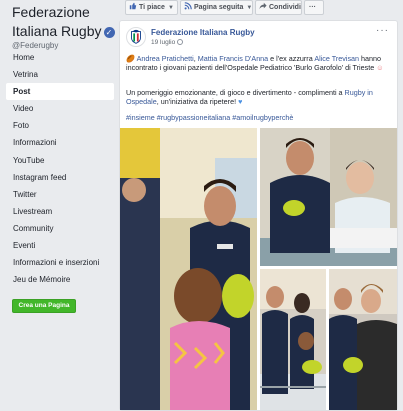 Image resolution: width=403 pixels, height=411 pixels. What do you see at coordinates (180, 42) in the screenshot?
I see `globe-icon` at bounding box center [180, 42].